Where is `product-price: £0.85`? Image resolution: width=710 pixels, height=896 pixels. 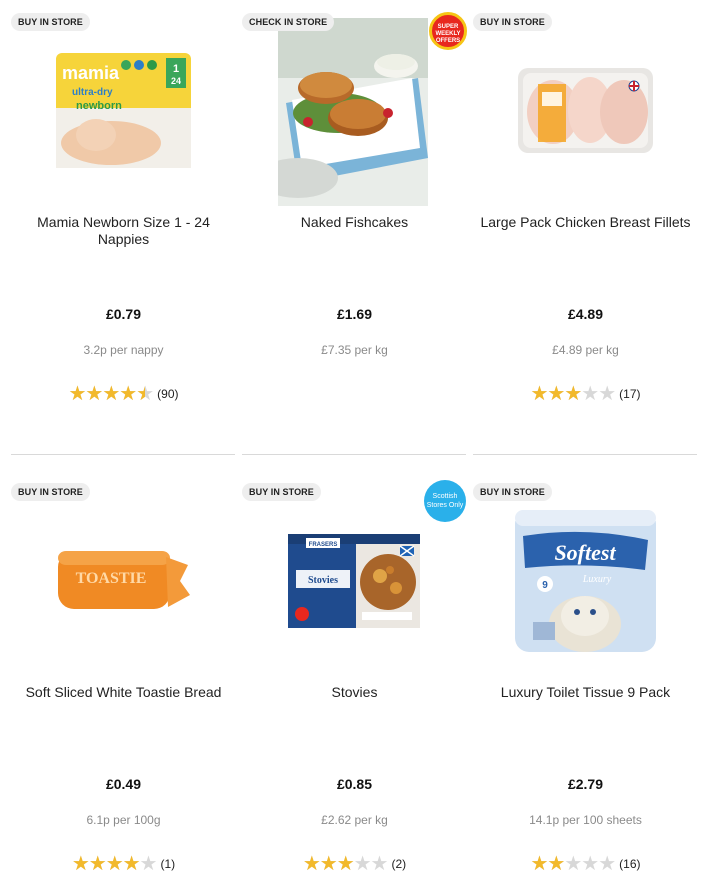
product-price: £0.85 is located at coordinates (354, 784).